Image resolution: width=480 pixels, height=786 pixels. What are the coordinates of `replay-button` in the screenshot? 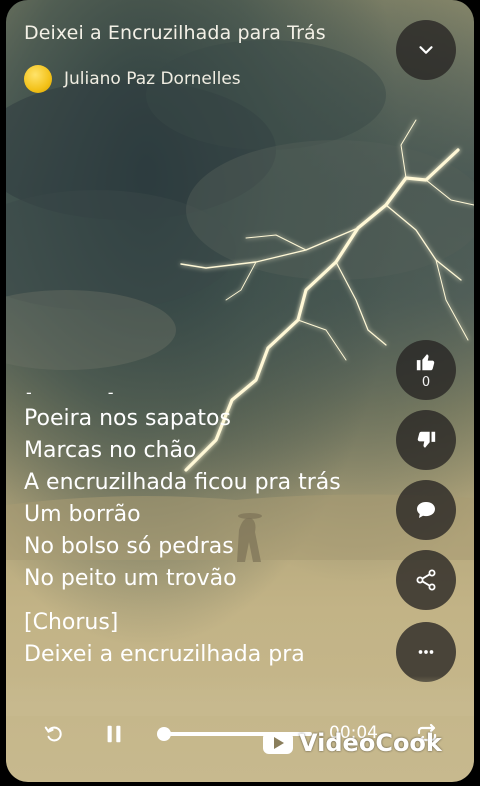 It's located at (54, 734).